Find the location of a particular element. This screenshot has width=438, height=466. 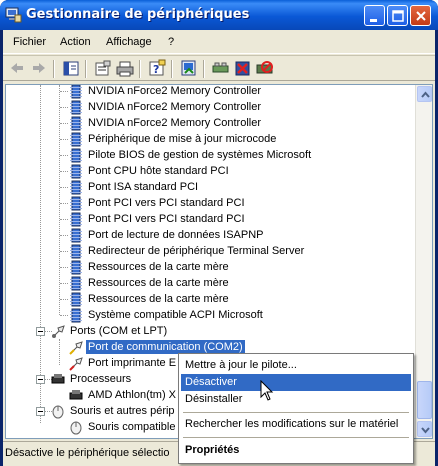

serial-port-icon is located at coordinates (76, 348).